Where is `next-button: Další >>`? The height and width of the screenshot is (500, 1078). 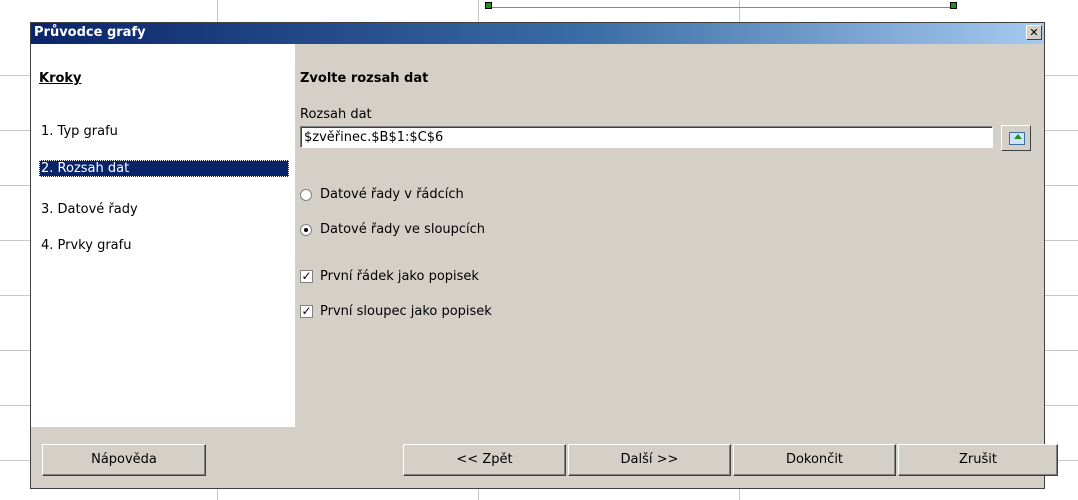 next-button: Další >> is located at coordinates (649, 460).